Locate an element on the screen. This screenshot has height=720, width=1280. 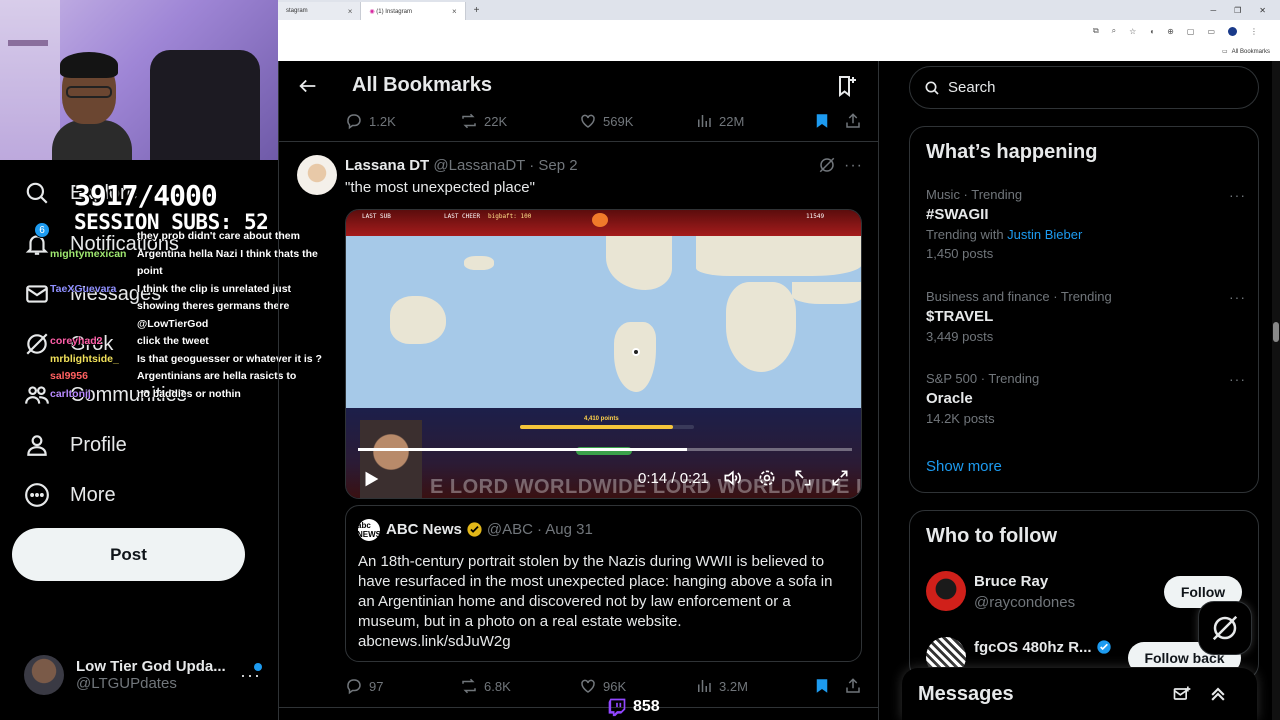
back-arrow-icon is located at coordinates (308, 86).